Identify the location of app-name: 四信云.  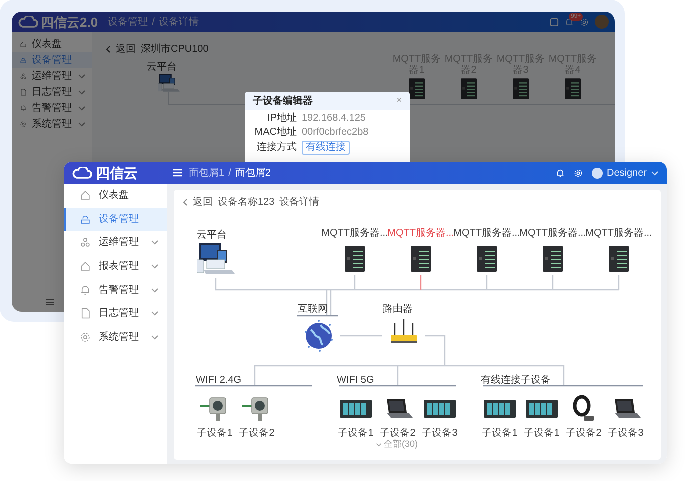
(117, 173).